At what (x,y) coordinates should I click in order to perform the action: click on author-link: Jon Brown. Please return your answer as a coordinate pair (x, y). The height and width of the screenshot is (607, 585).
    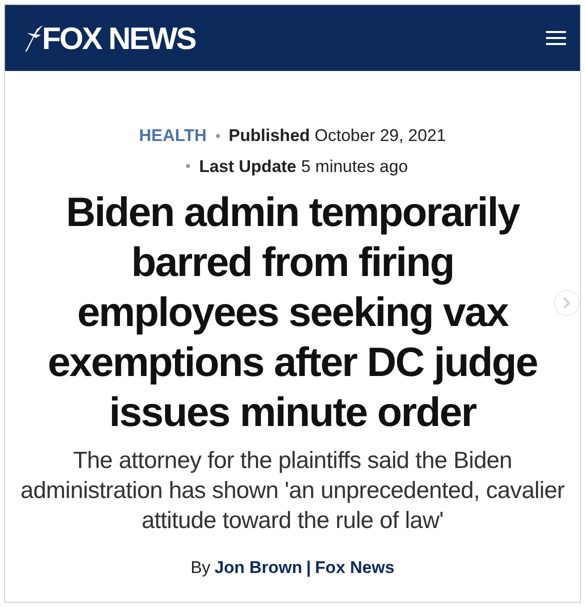
    Looking at the image, I should click on (258, 567).